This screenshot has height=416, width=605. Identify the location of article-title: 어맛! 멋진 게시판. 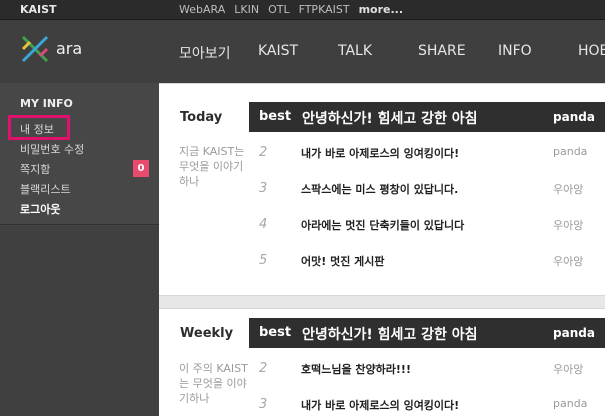
(343, 261).